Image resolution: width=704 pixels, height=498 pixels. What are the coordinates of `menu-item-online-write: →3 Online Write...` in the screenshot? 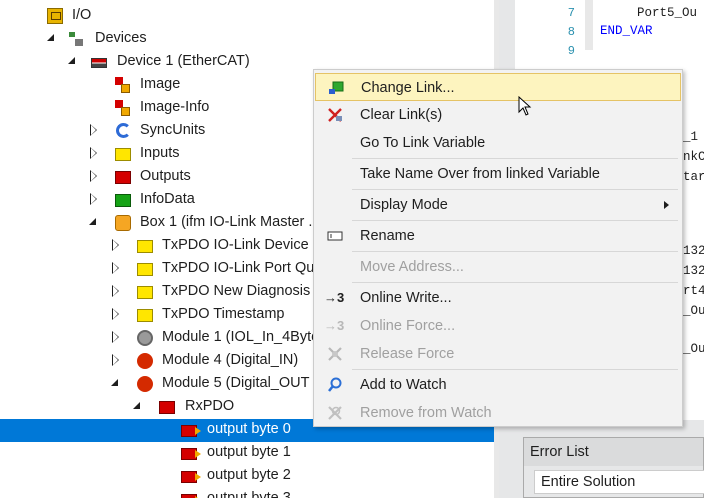 It's located at (498, 298).